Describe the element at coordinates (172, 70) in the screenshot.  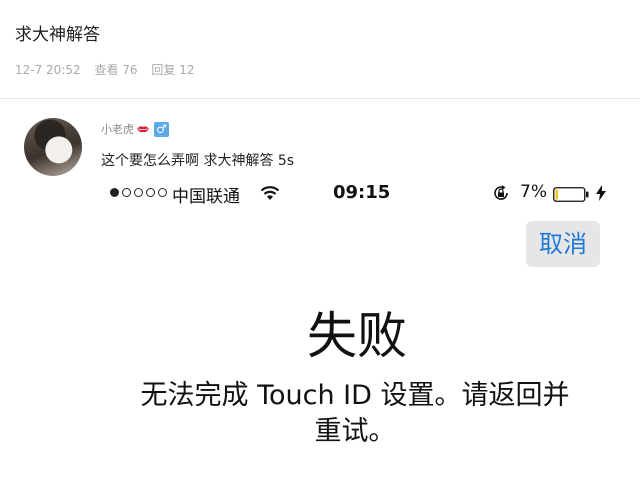
I see `post-replies: 回复 12` at that location.